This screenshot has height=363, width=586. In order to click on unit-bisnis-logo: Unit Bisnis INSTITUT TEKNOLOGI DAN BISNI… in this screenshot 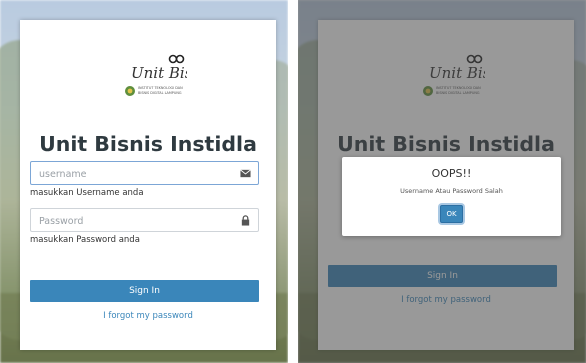, I will do `click(156, 75)`.